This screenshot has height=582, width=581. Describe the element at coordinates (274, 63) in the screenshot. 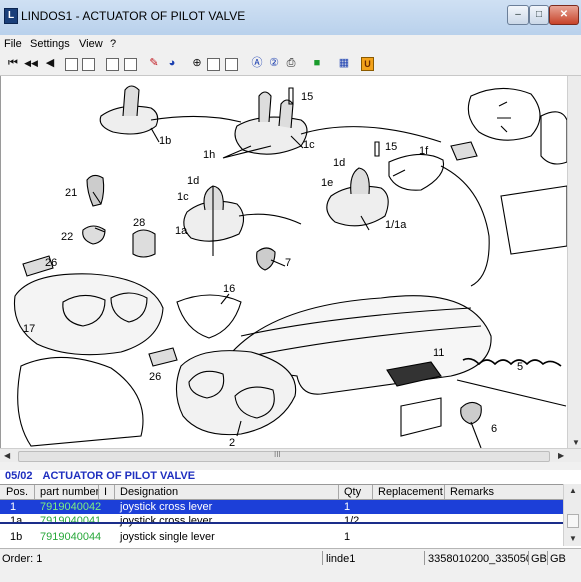

I see `info-2-icon: ②` at that location.